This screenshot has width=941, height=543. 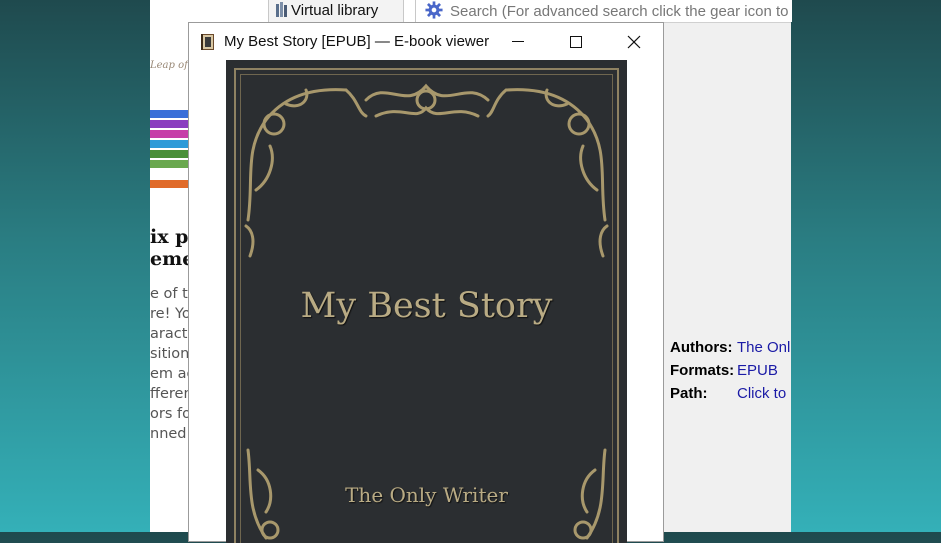 I want to click on paragraph-line: ors fo, so click(x=170, y=414).